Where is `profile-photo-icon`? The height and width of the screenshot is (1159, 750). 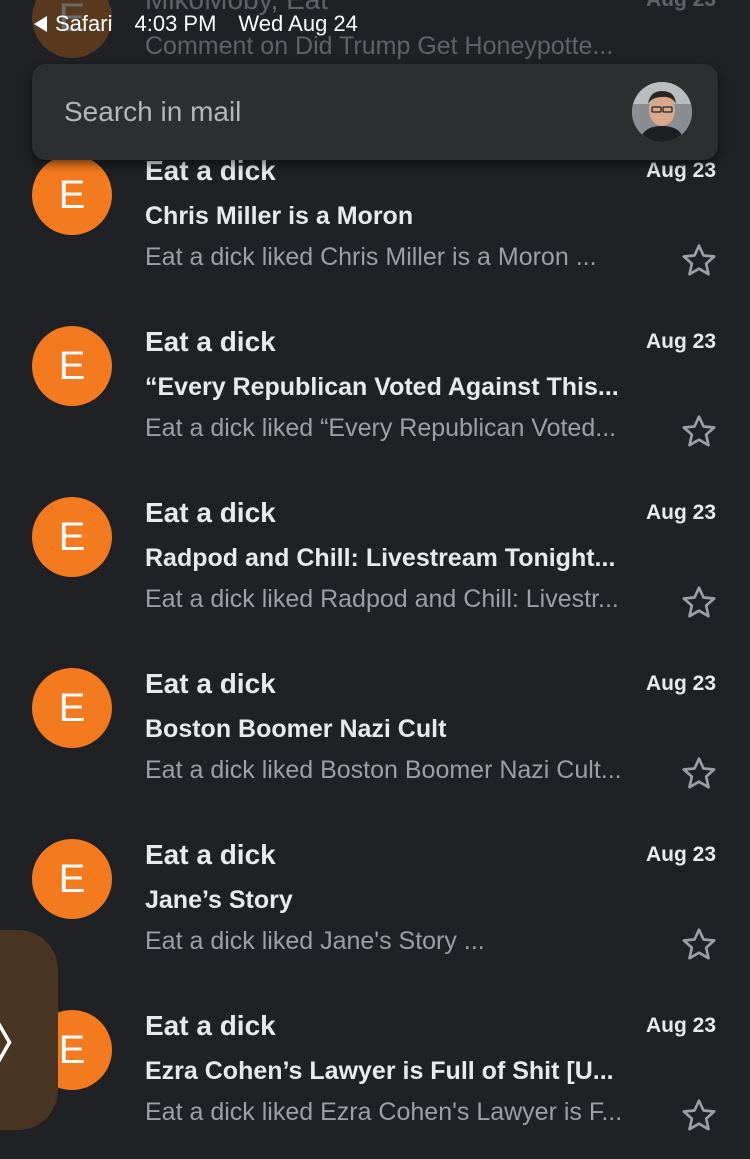
profile-photo-icon is located at coordinates (662, 112).